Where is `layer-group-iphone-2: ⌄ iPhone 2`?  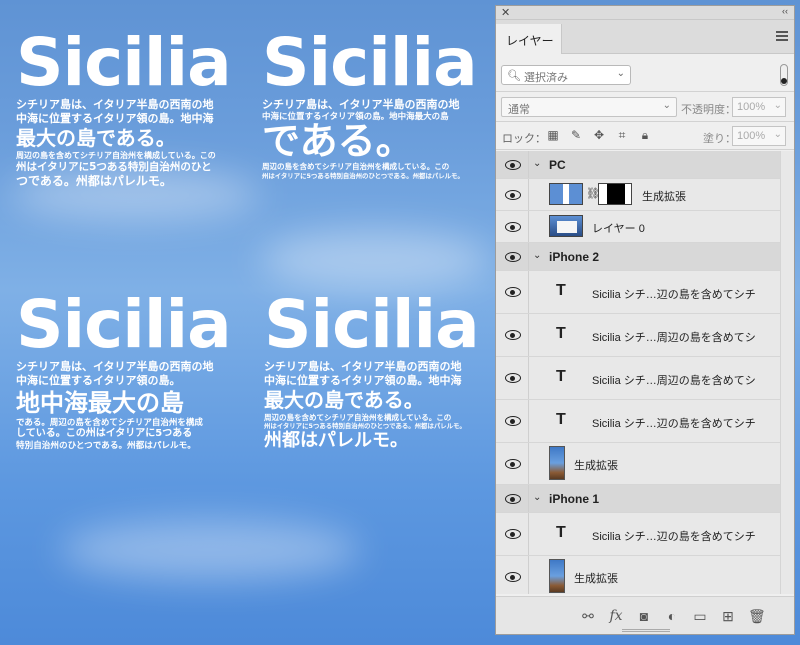 layer-group-iphone-2: ⌄ iPhone 2 is located at coordinates (638, 257).